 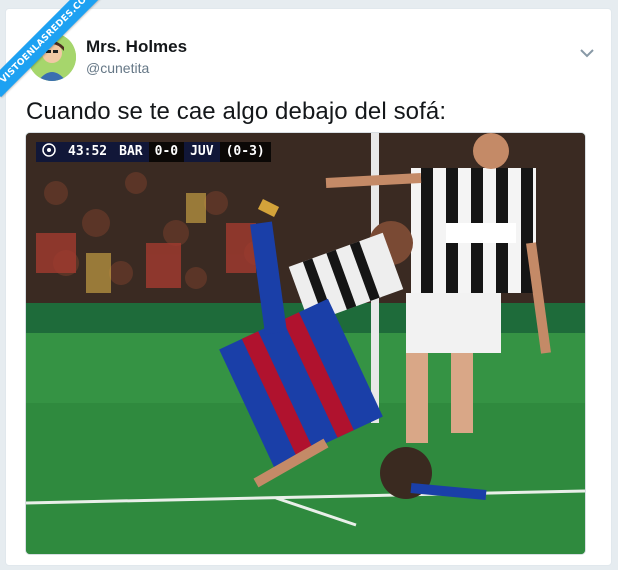 I want to click on match-scorebar: 43:52 BAR 0-0 JUV (0-3), so click(x=153, y=152).